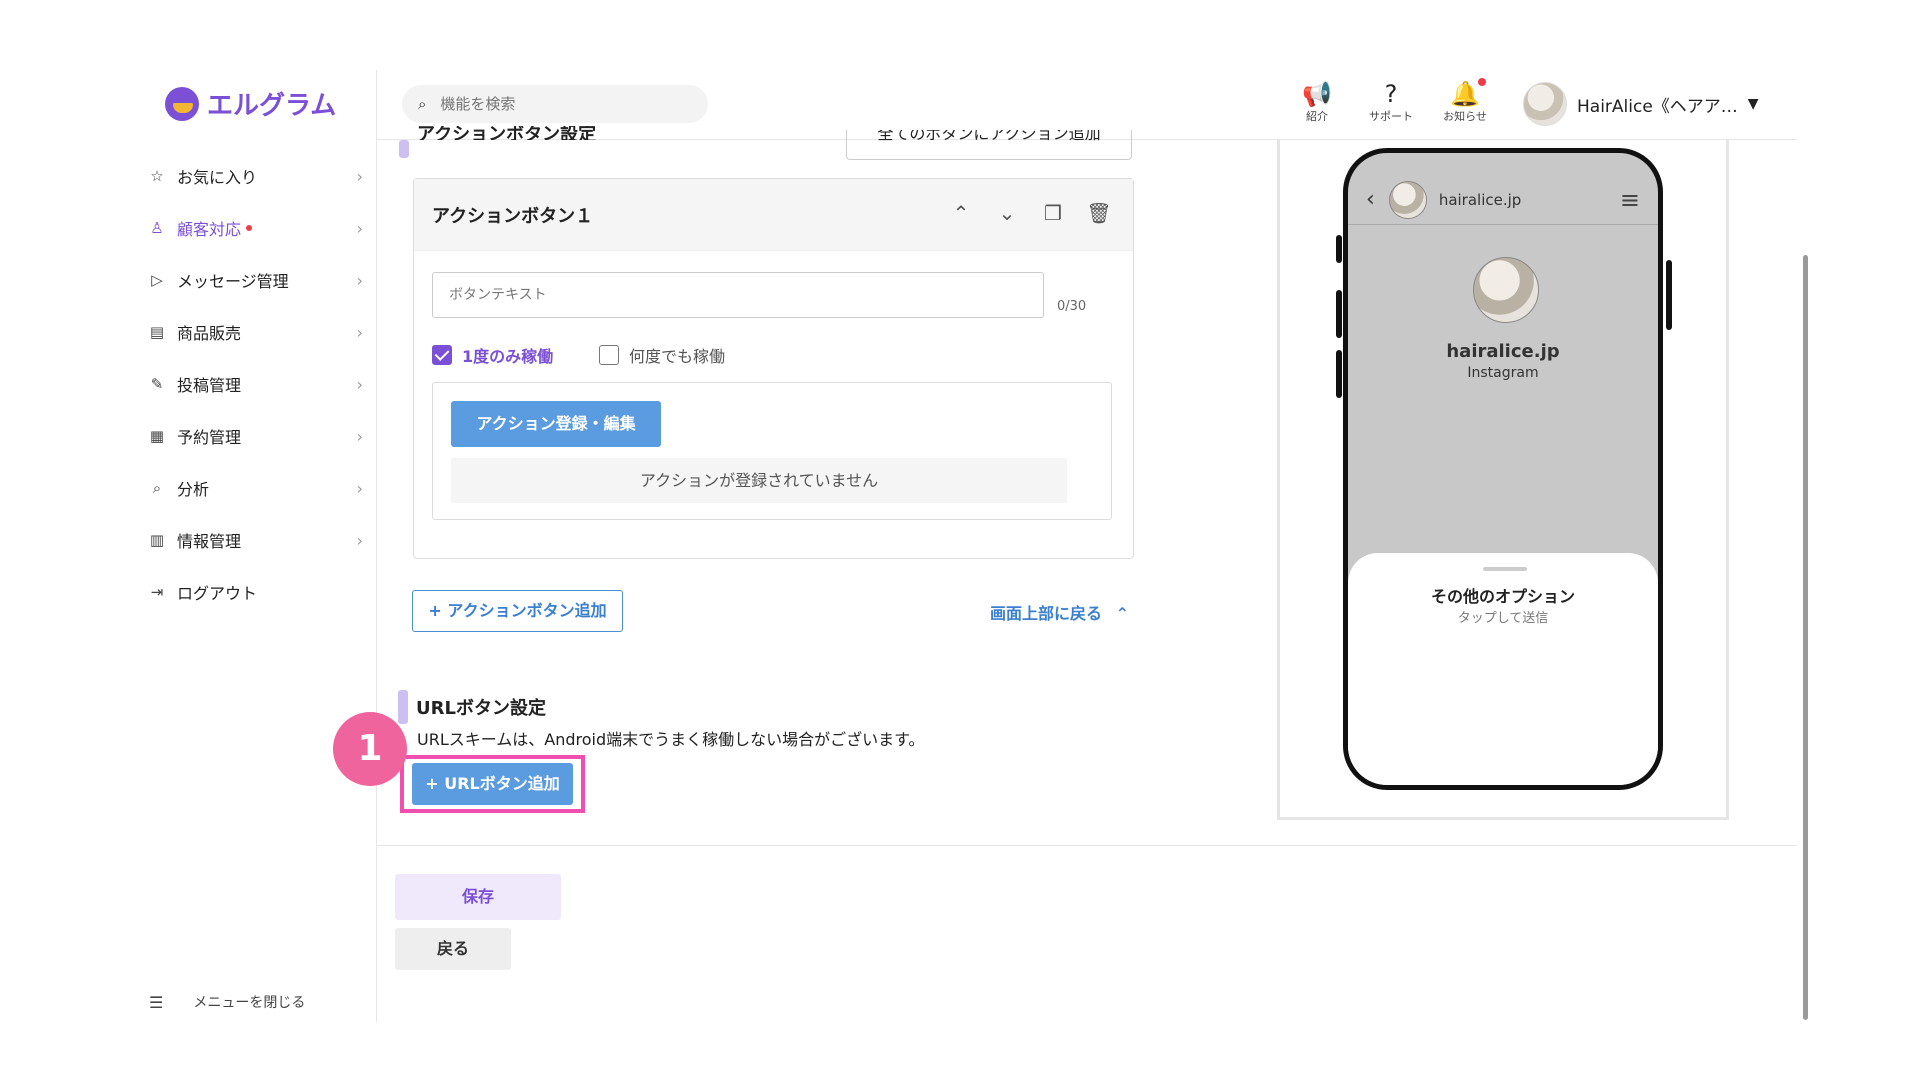 The height and width of the screenshot is (1080, 1920). What do you see at coordinates (157, 228) in the screenshot?
I see `user-icon: ♙` at bounding box center [157, 228].